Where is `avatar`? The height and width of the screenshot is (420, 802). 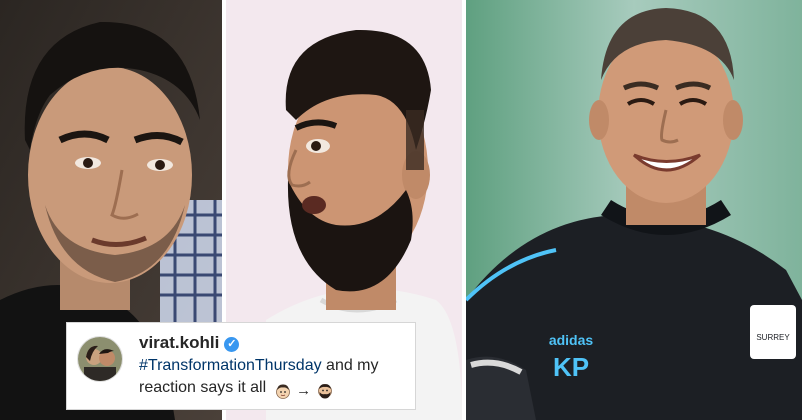
avatar is located at coordinates (100, 359).